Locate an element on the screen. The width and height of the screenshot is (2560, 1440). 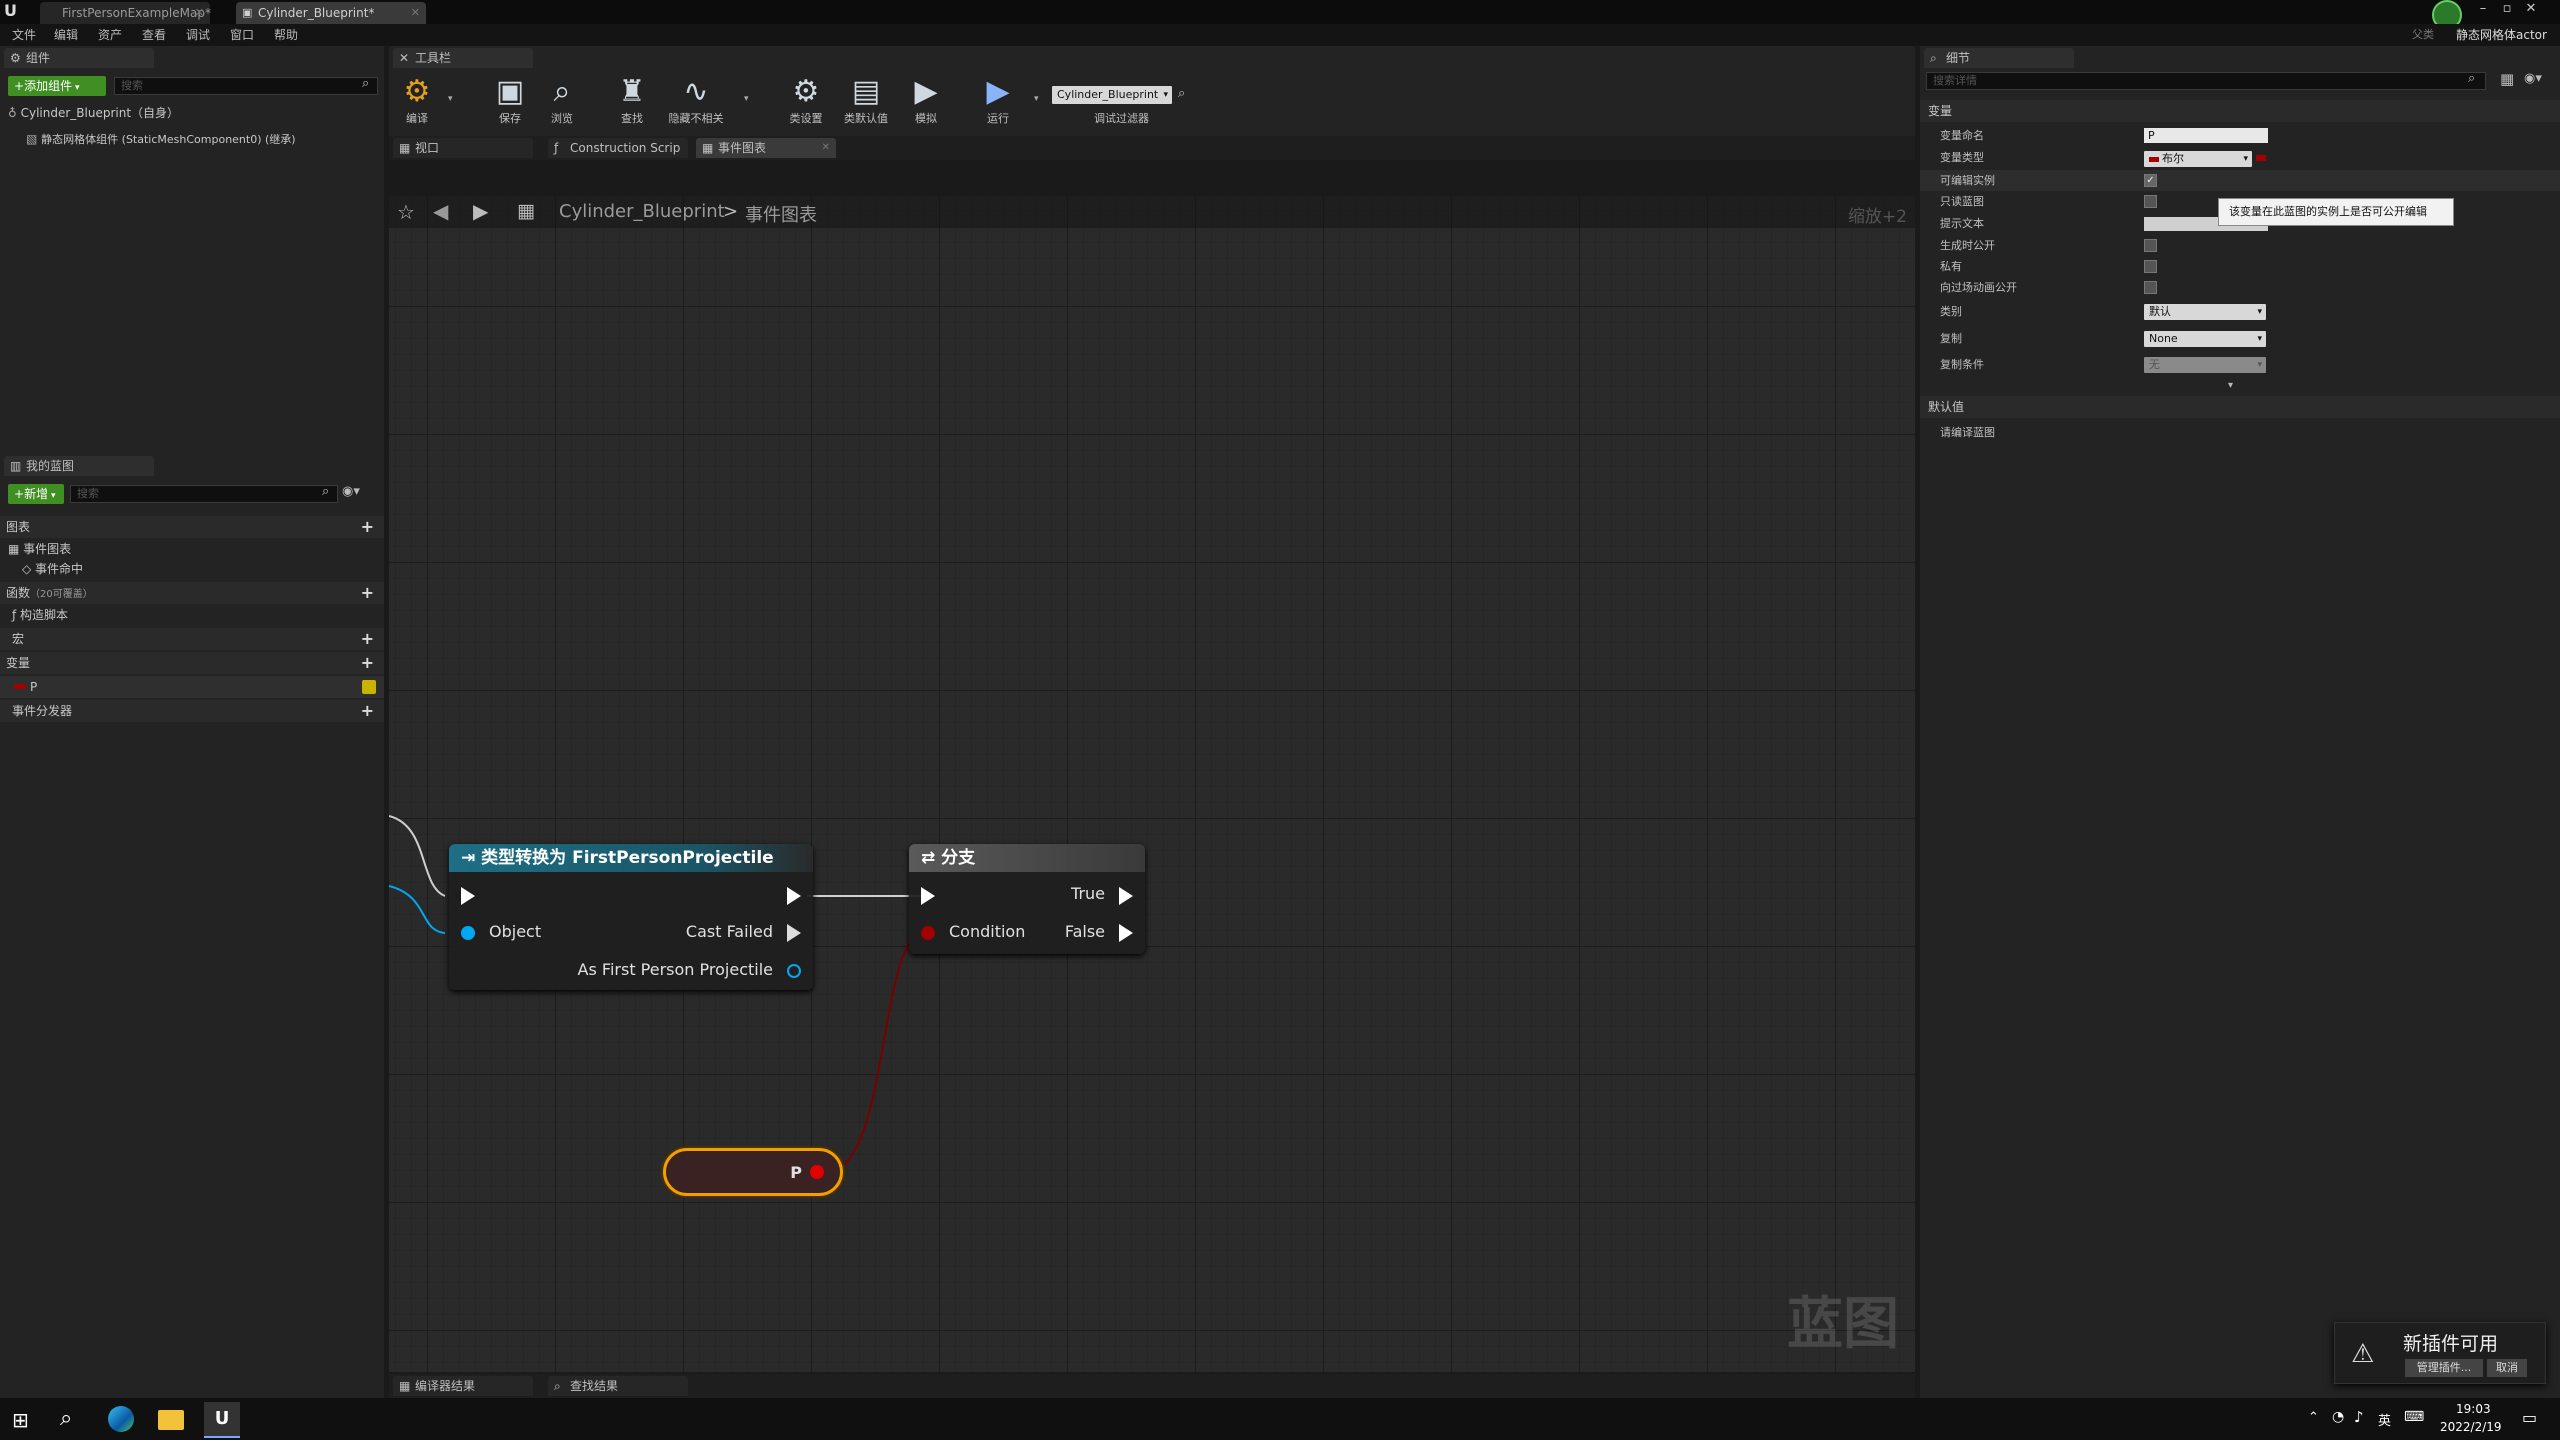
tab-first-person-map: FirstPersonExampleMap* ✕ is located at coordinates (125, 13).